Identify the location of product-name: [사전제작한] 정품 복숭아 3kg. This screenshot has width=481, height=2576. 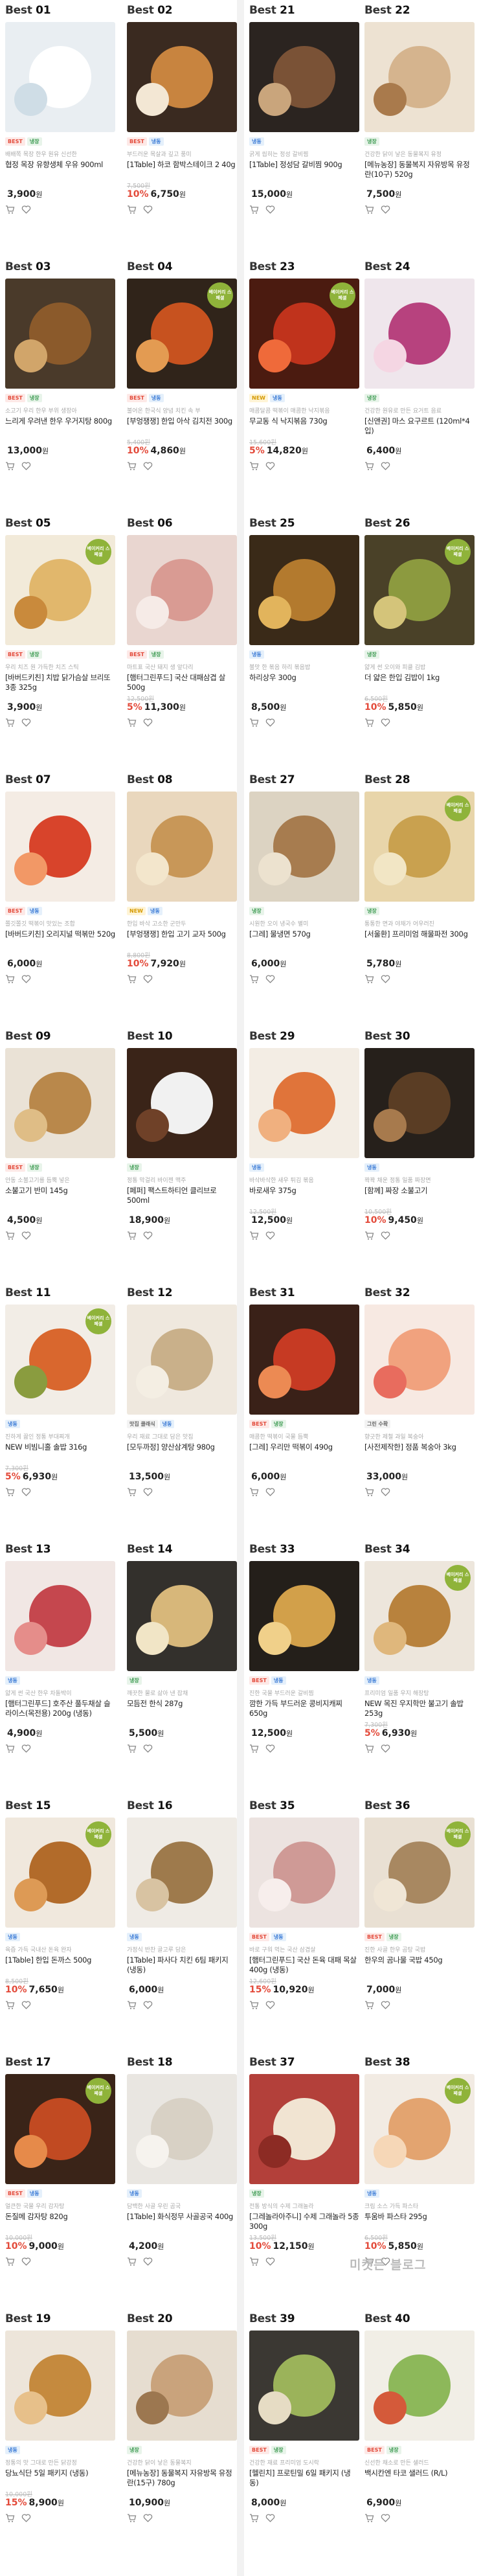
(419, 1452).